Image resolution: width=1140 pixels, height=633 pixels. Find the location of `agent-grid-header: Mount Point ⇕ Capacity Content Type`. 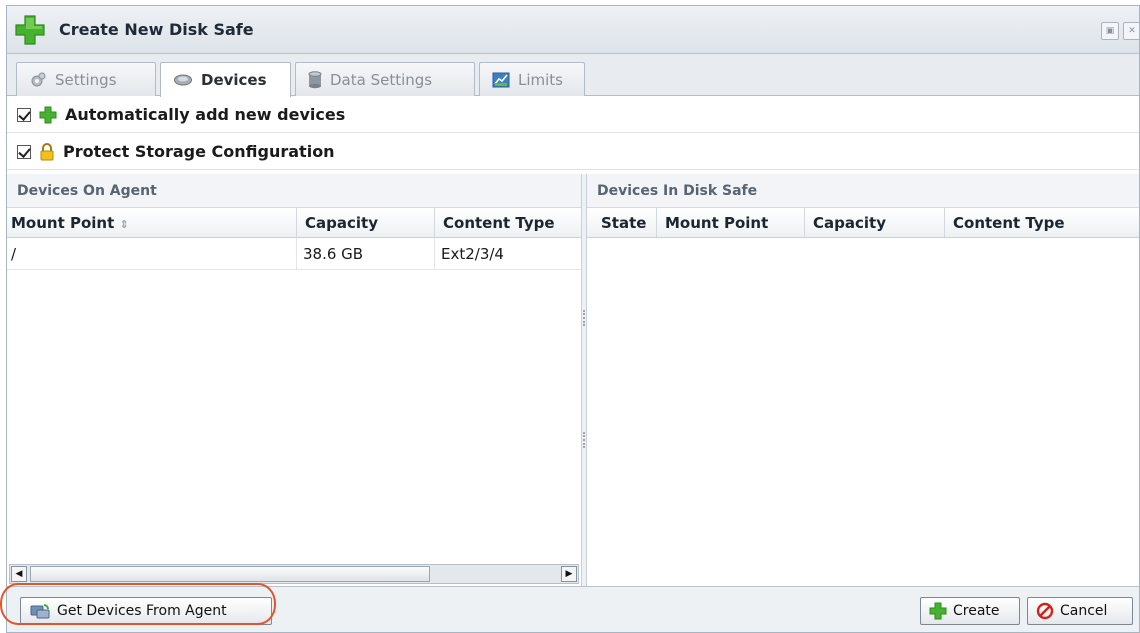

agent-grid-header: Mount Point ⇕ Capacity Content Type is located at coordinates (294, 223).